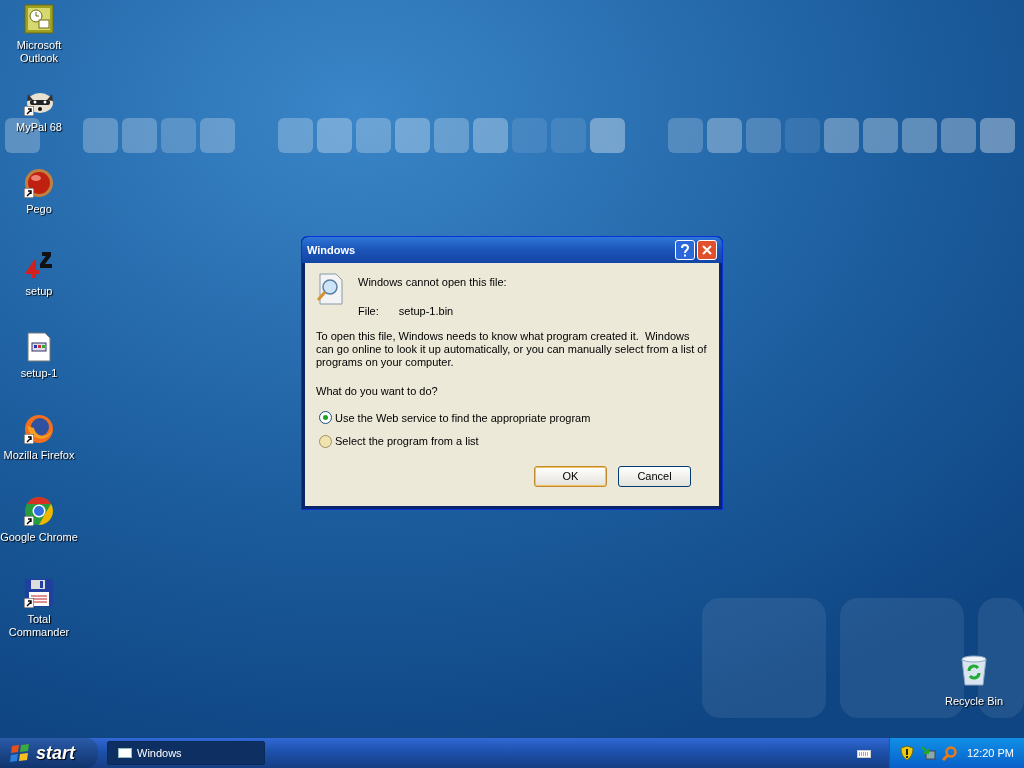 The height and width of the screenshot is (768, 1024). Describe the element at coordinates (377, 391) in the screenshot. I see `question-text: What do you want to do?` at that location.